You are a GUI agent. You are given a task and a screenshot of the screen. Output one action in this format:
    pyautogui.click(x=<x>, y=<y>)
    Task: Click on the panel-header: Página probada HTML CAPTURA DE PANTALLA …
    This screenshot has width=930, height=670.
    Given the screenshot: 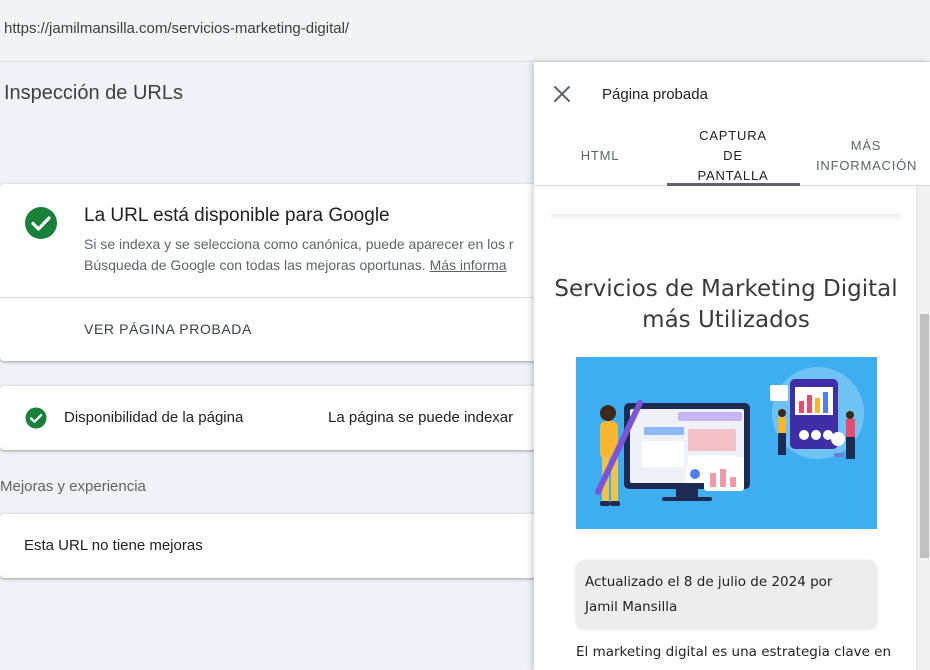 What is the action you would take?
    pyautogui.click(x=732, y=124)
    